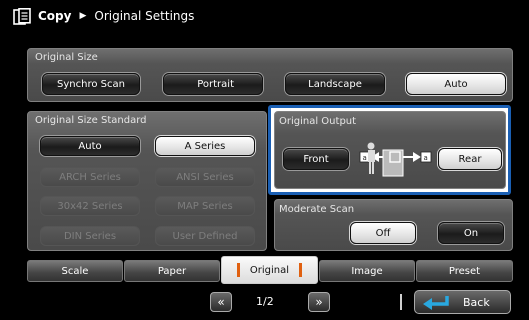 The image size is (529, 320). I want to click on breadcrumb: Copy ▶ Original Settings, so click(116, 16).